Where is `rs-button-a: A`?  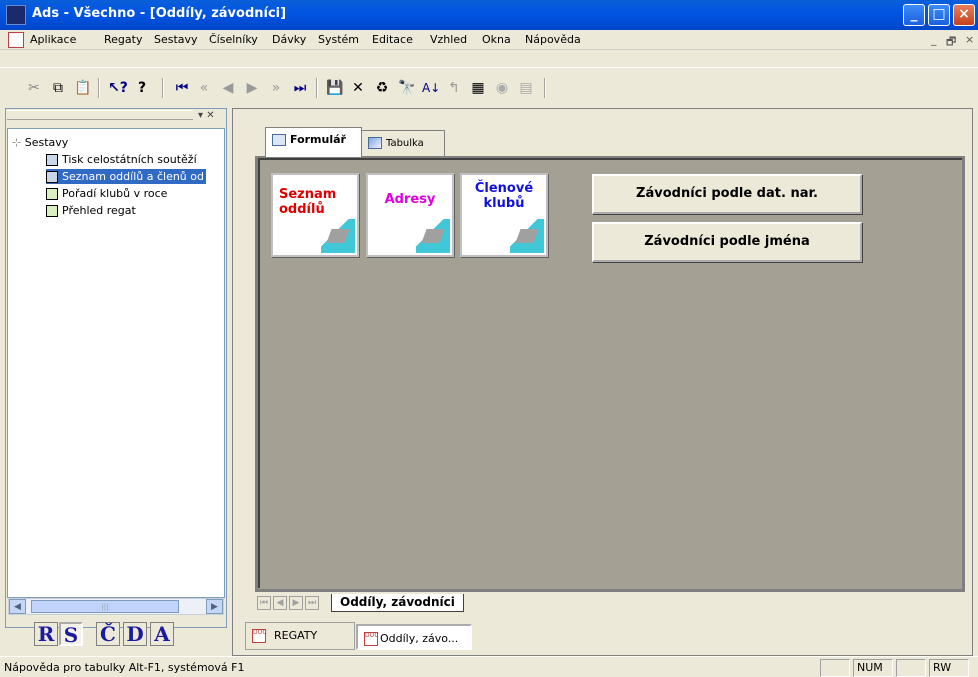 rs-button-a: A is located at coordinates (162, 634).